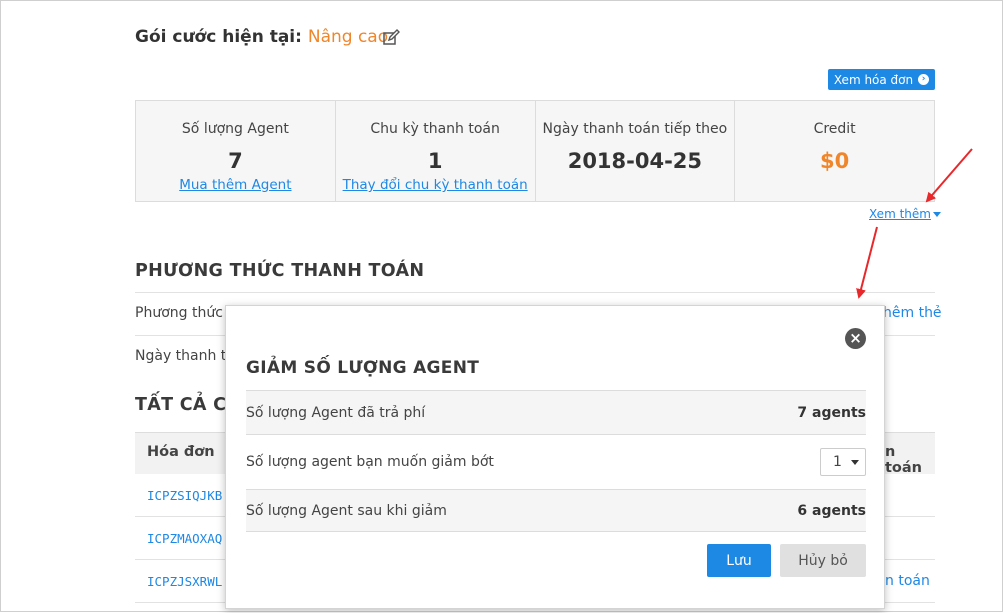 The image size is (1003, 613). Describe the element at coordinates (835, 161) in the screenshot. I see `stat-value: $0` at that location.